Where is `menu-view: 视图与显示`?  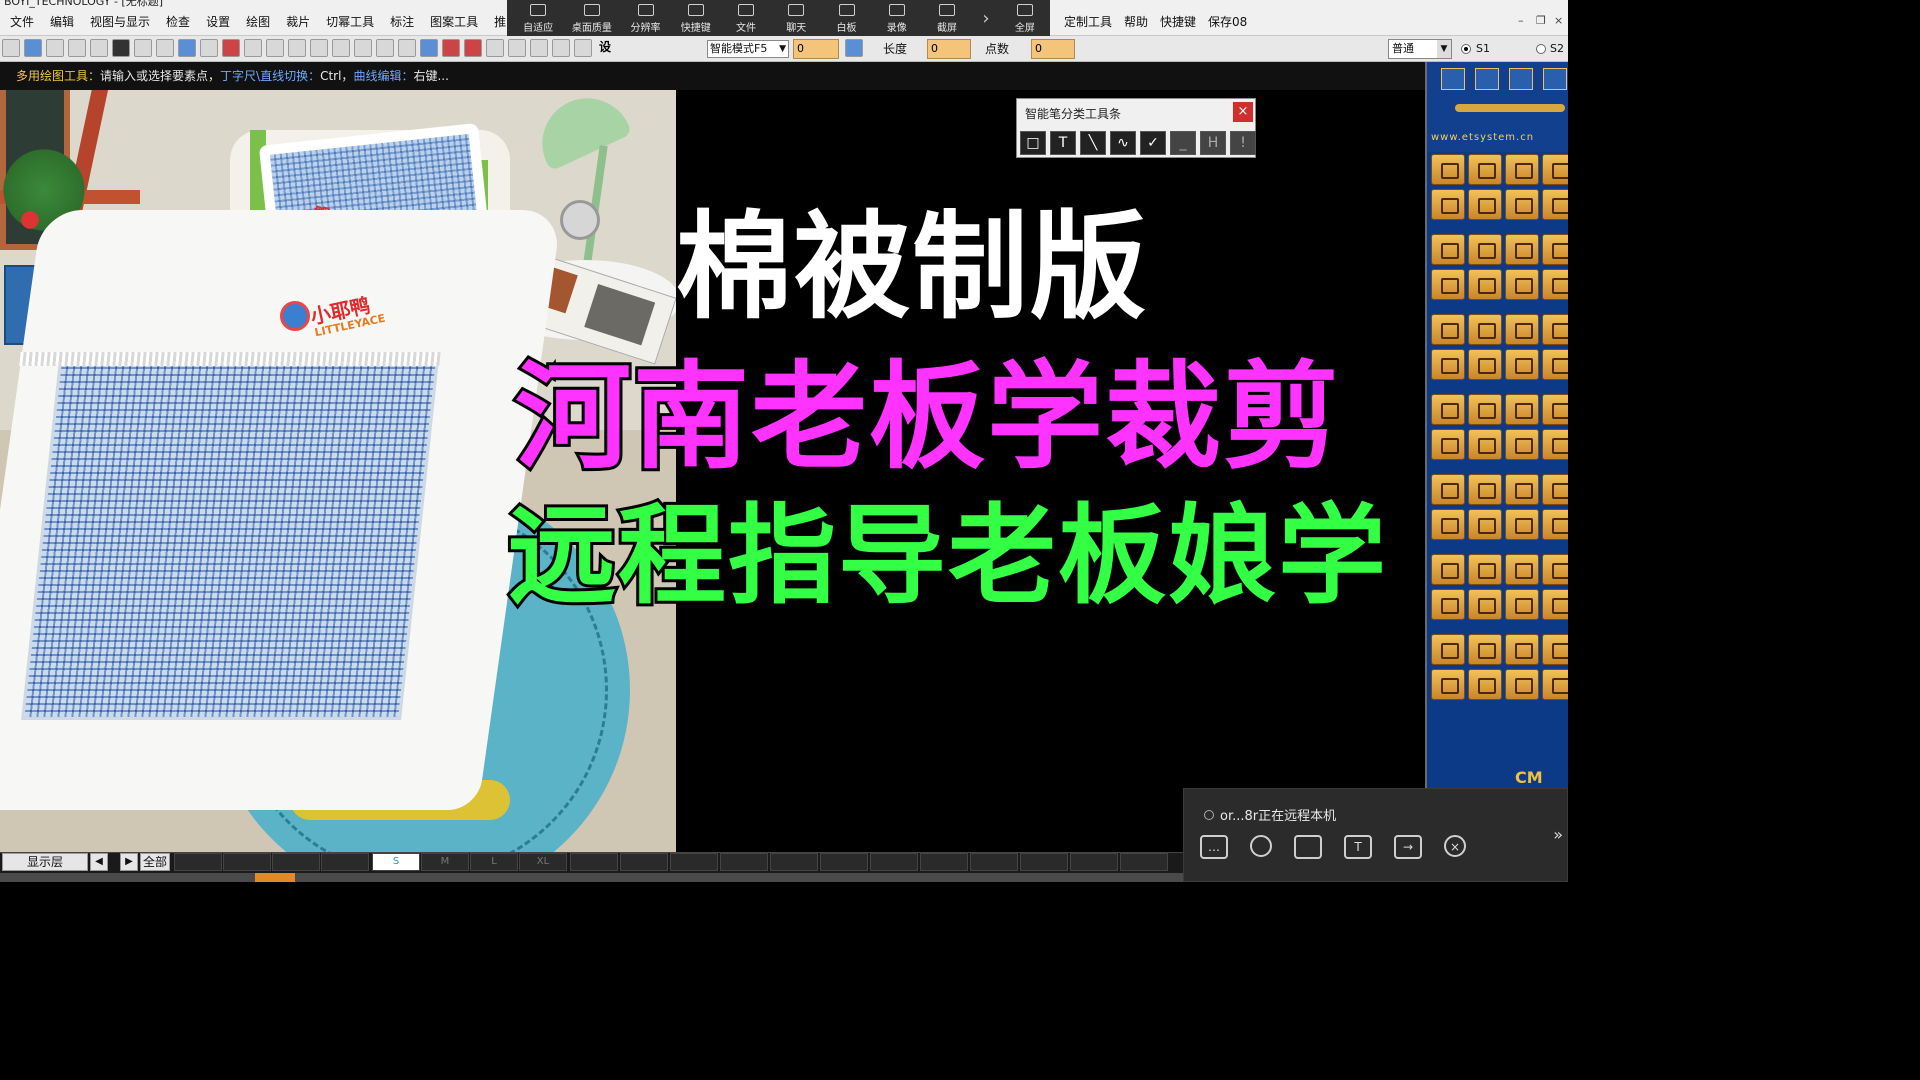 menu-view: 视图与显示 is located at coordinates (120, 21).